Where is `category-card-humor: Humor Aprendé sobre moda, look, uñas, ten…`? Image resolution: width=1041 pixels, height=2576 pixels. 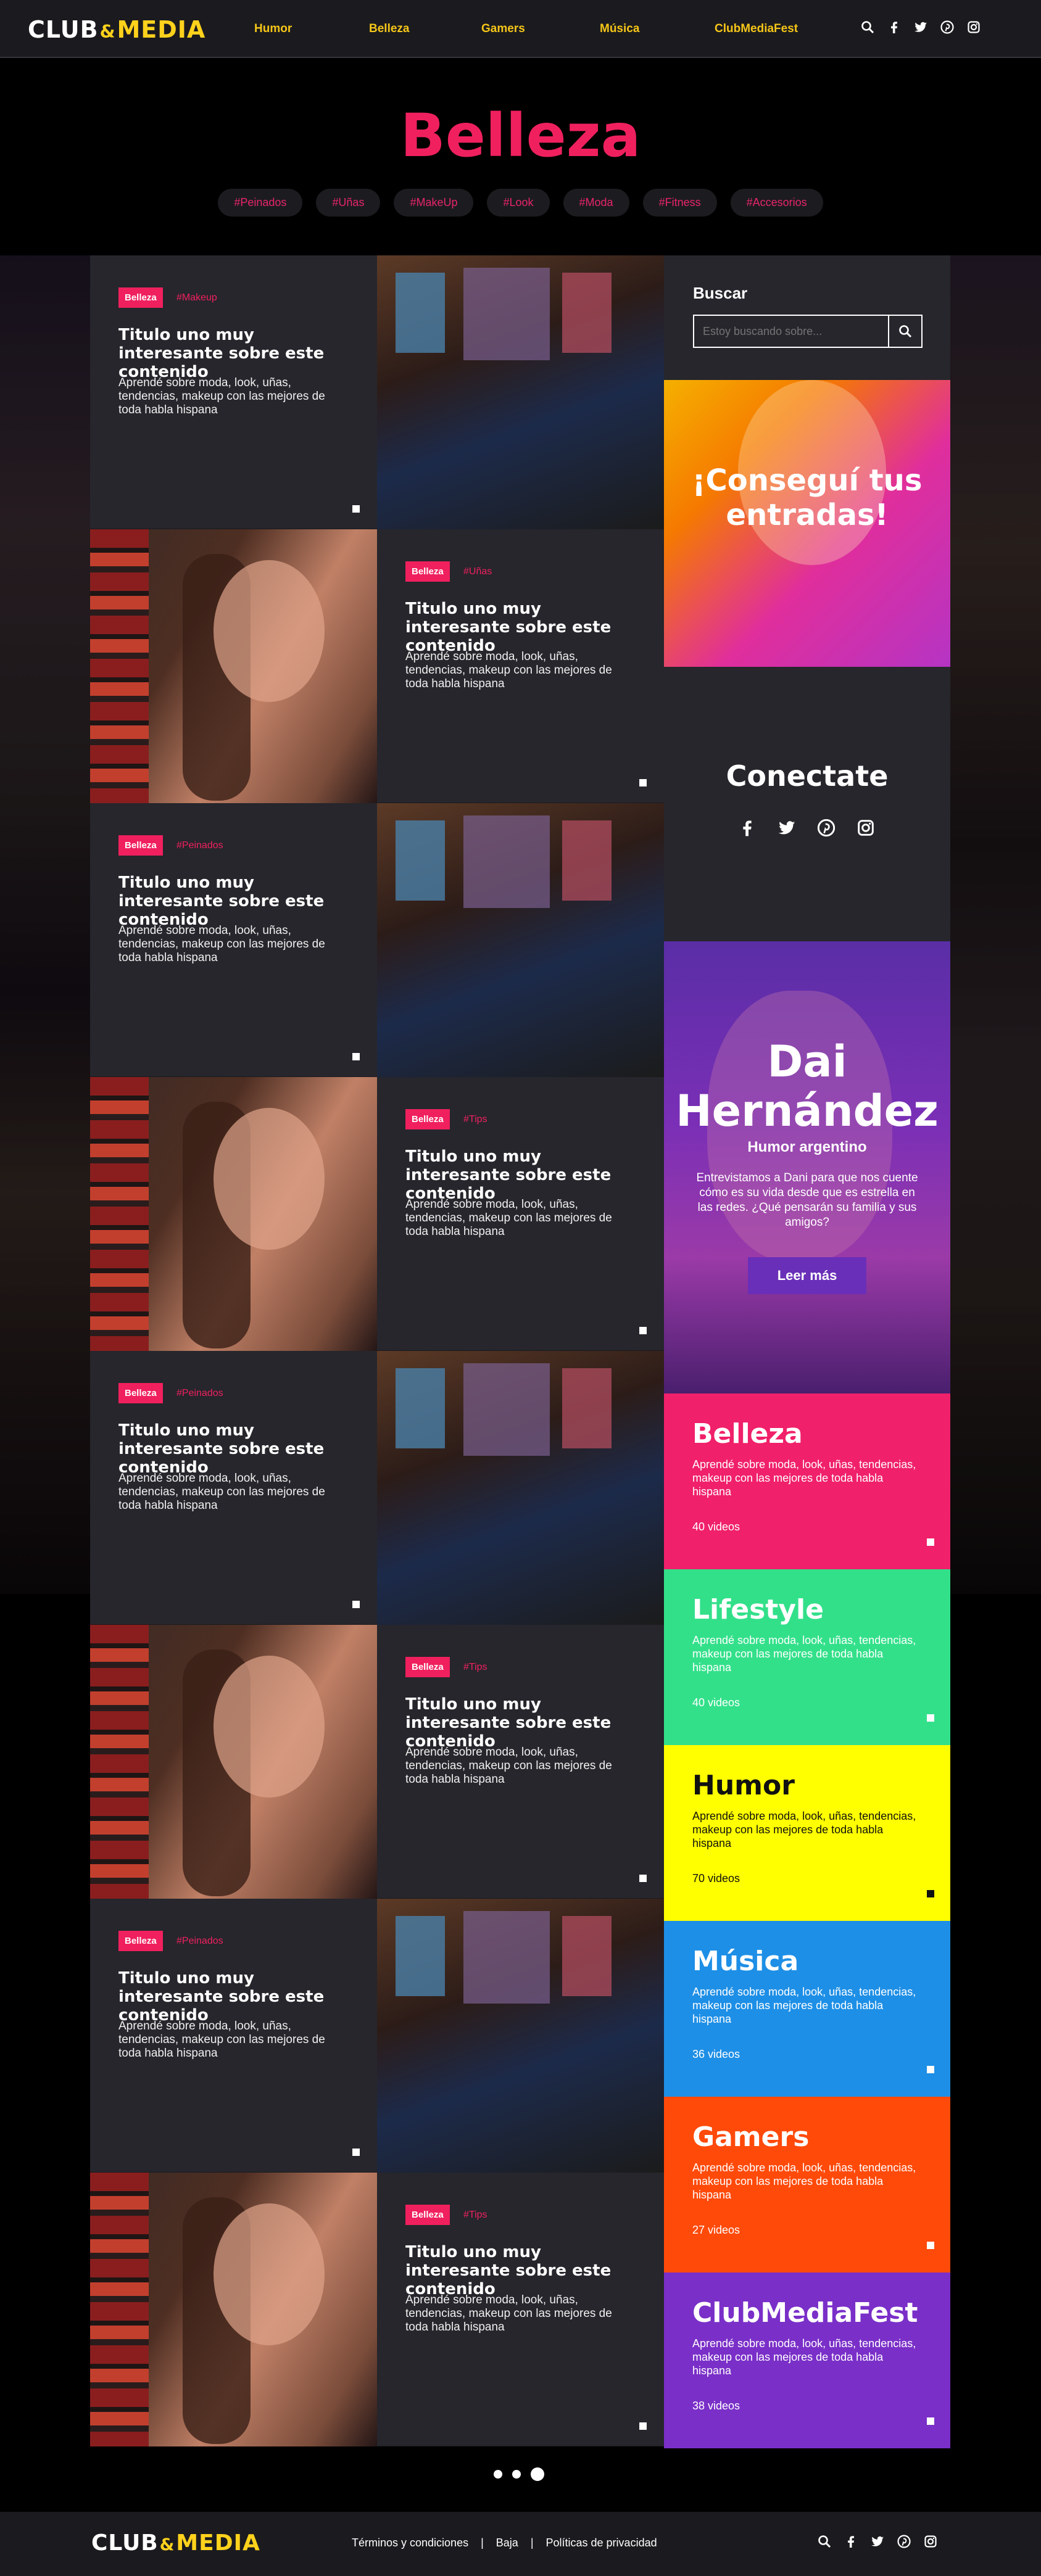
category-card-humor: Humor Aprendé sobre moda, look, uñas, ten… is located at coordinates (807, 1833).